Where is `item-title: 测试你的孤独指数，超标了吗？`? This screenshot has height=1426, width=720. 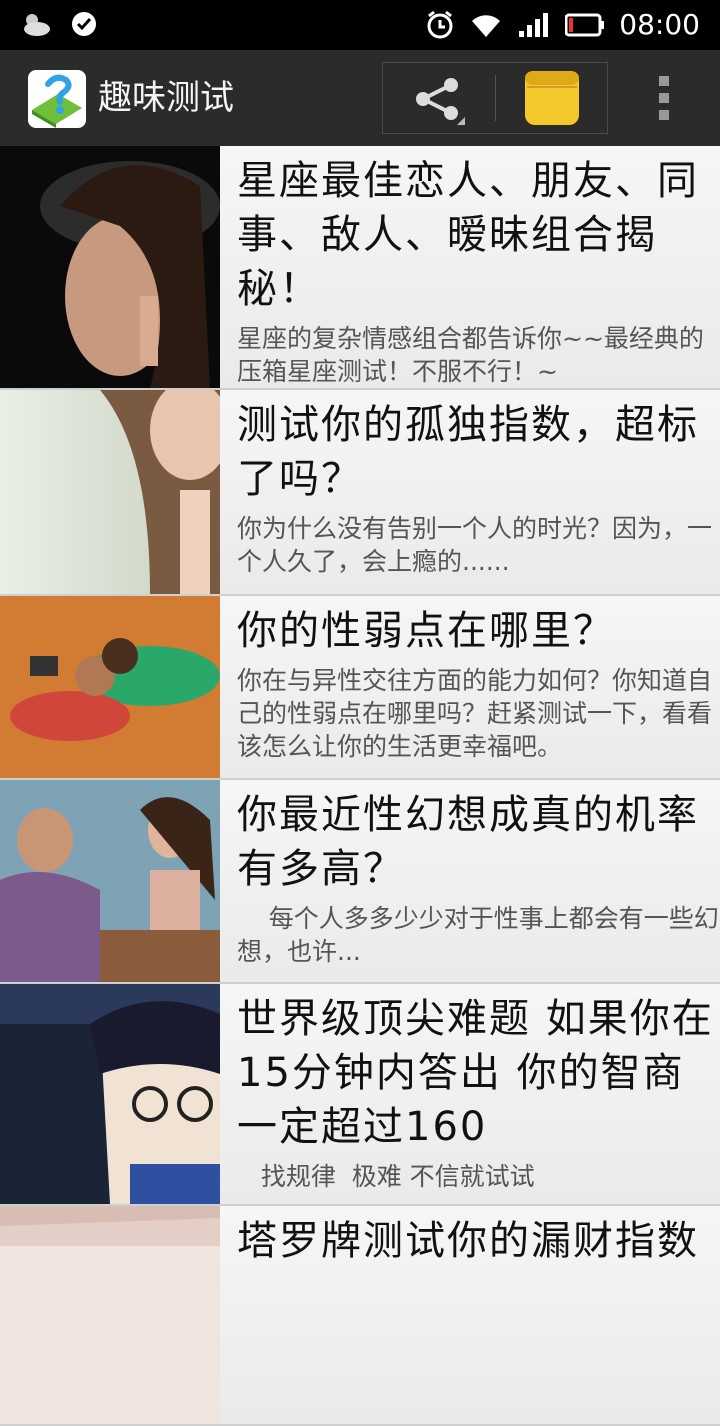
item-title: 测试你的孤独指数，超标了吗？ is located at coordinates (468, 452).